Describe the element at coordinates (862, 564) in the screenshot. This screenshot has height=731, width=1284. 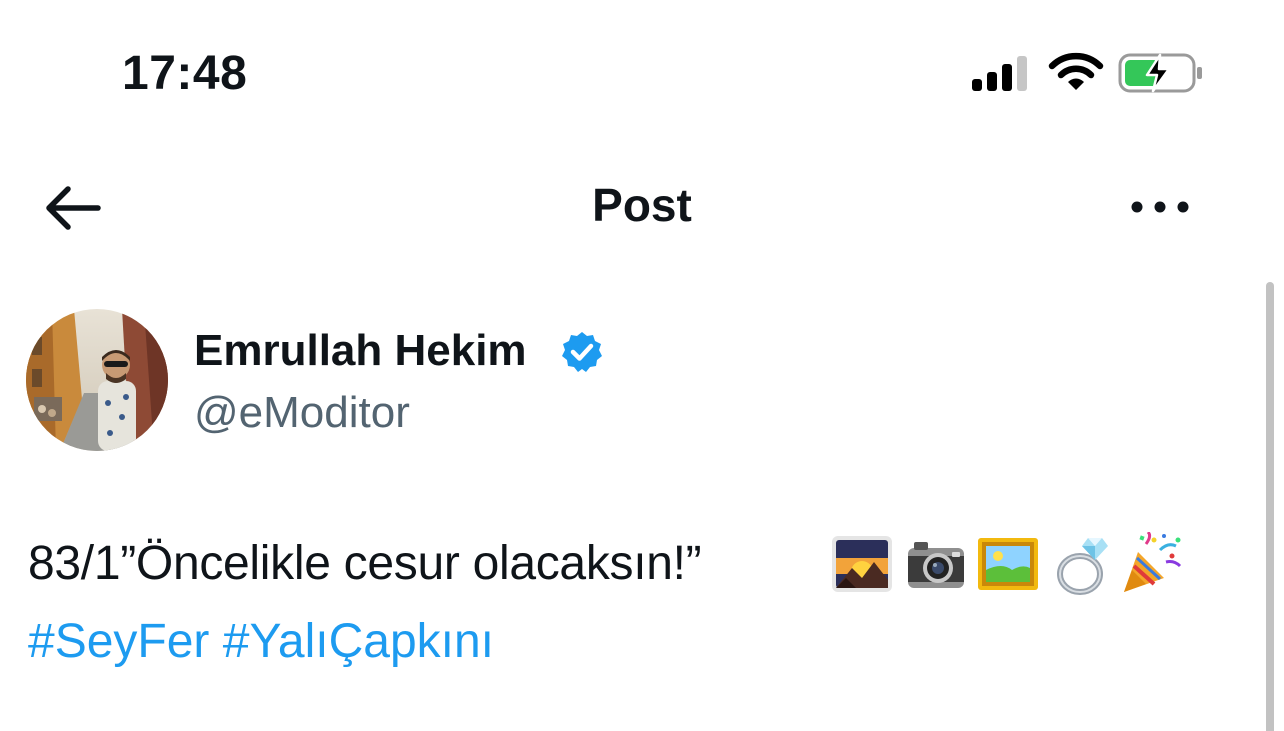
I see `sunrise-over-mountains-icon` at that location.